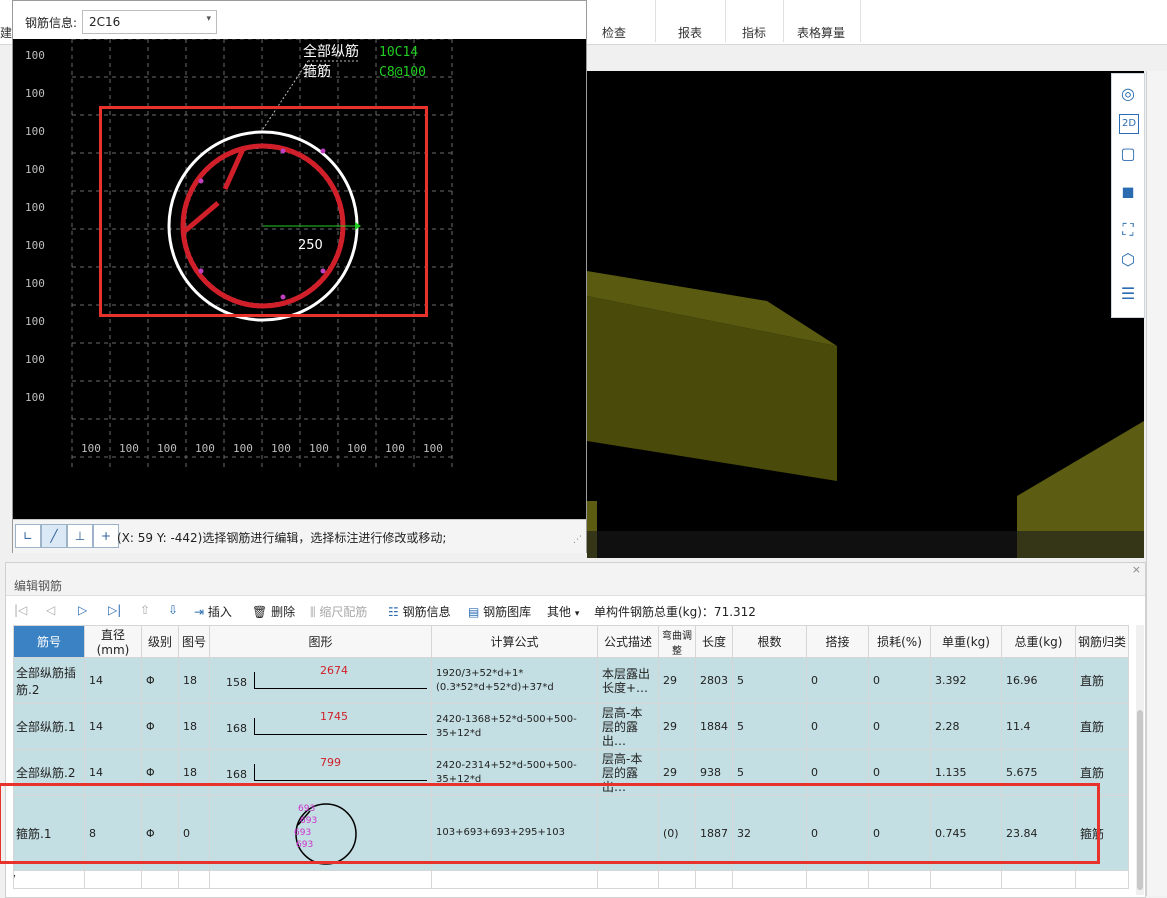 The height and width of the screenshot is (898, 1167). I want to click on header-col-lap: 搭接, so click(837, 641).